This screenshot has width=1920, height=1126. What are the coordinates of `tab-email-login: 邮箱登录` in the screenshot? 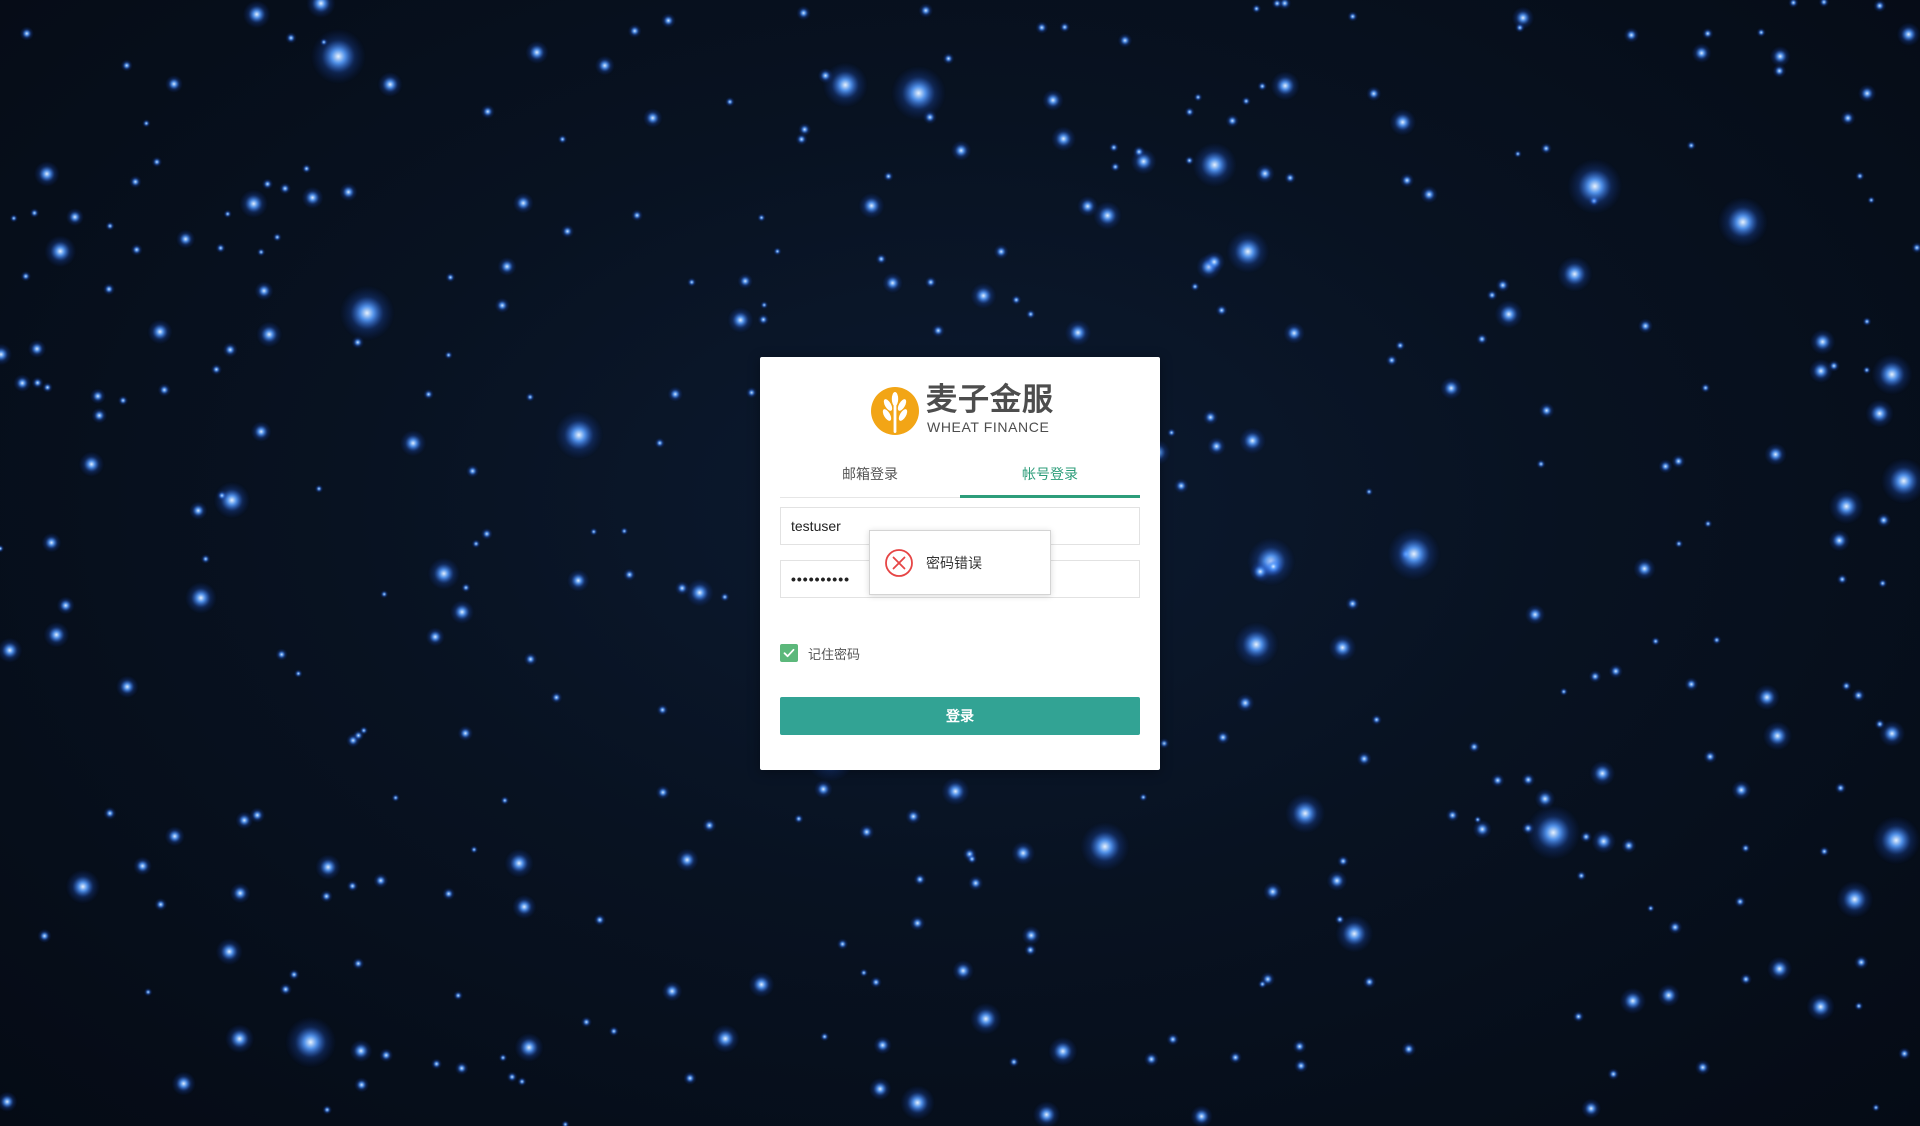 It's located at (870, 477).